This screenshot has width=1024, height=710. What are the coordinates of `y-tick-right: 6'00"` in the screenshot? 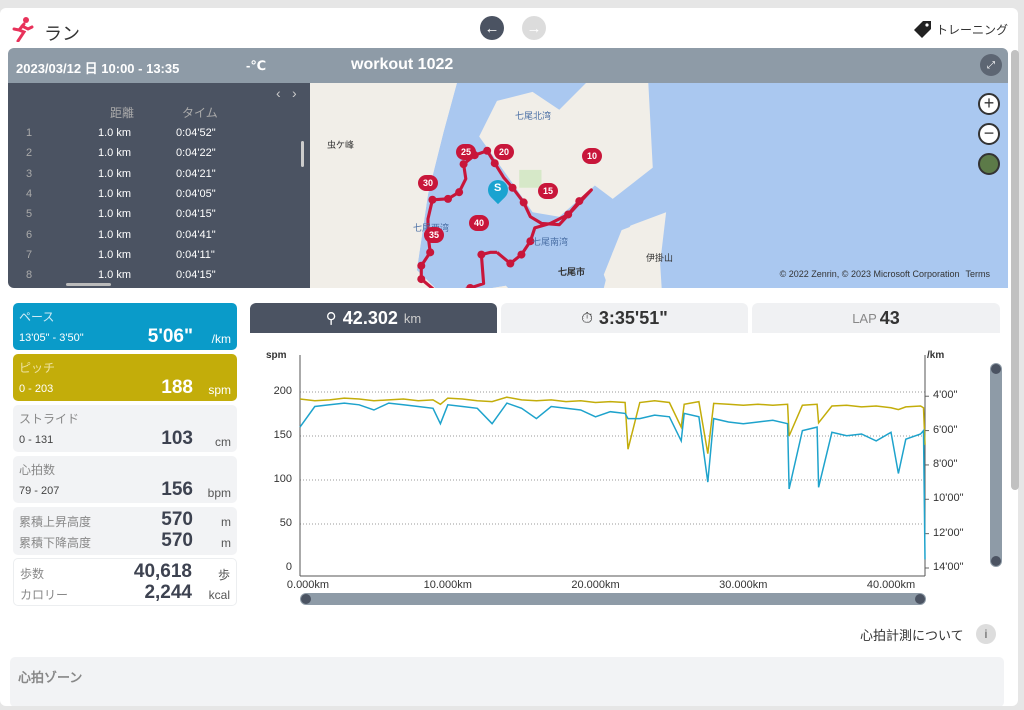 It's located at (945, 429).